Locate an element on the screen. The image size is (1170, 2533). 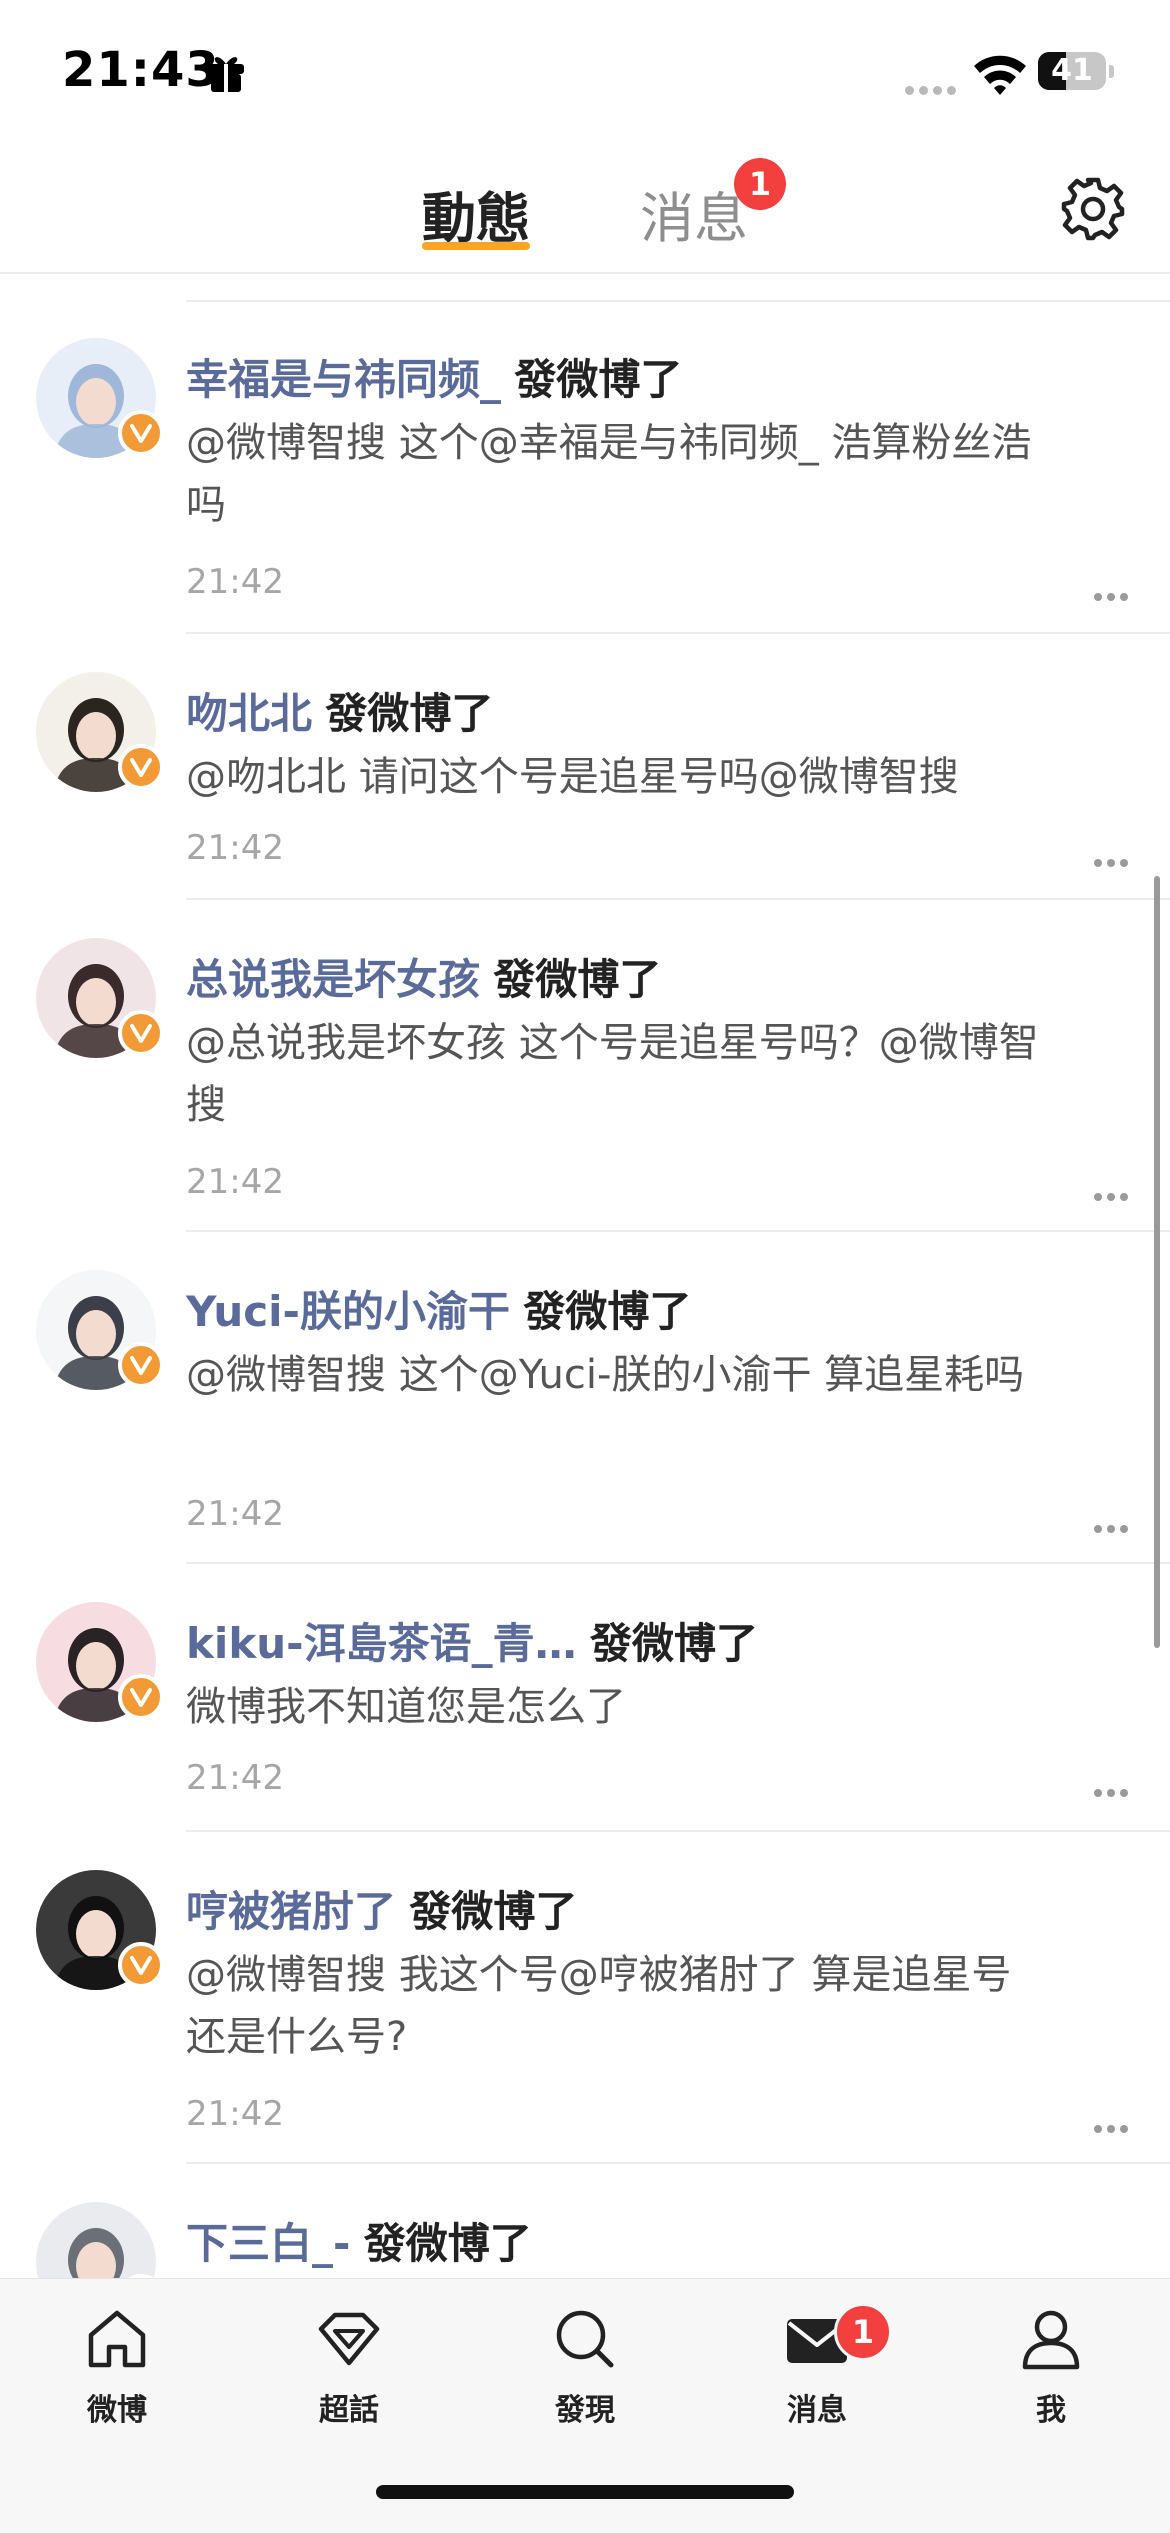
nav-discover: 發現 is located at coordinates (585, 2366).